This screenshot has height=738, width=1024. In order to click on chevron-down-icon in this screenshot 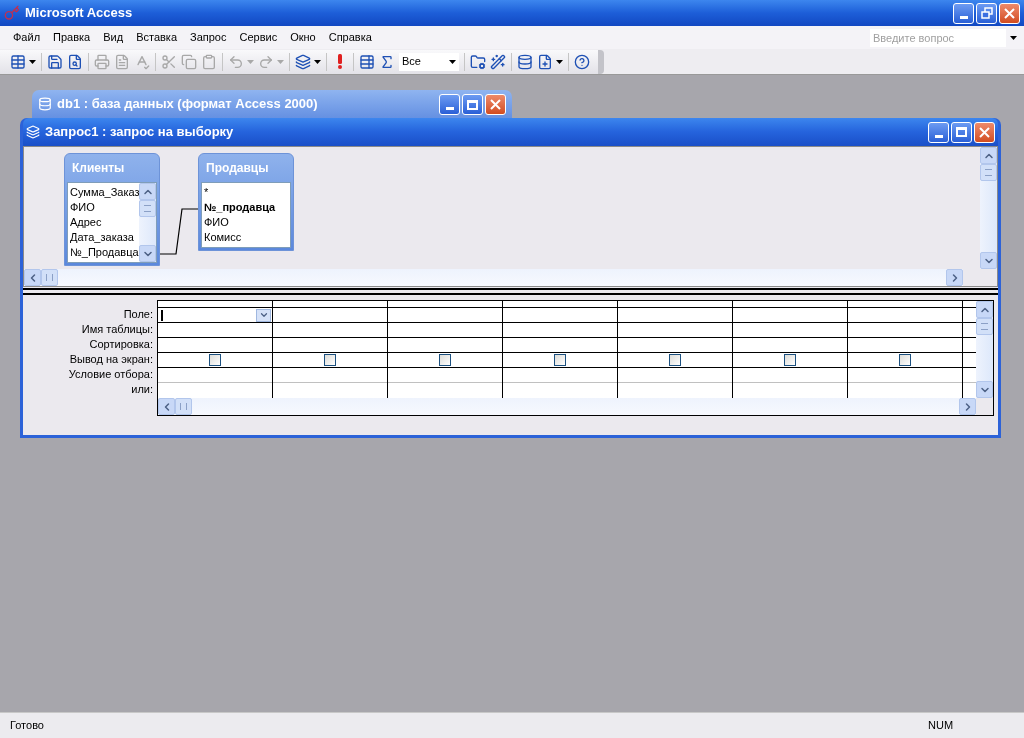, I will do `click(263, 315)`.